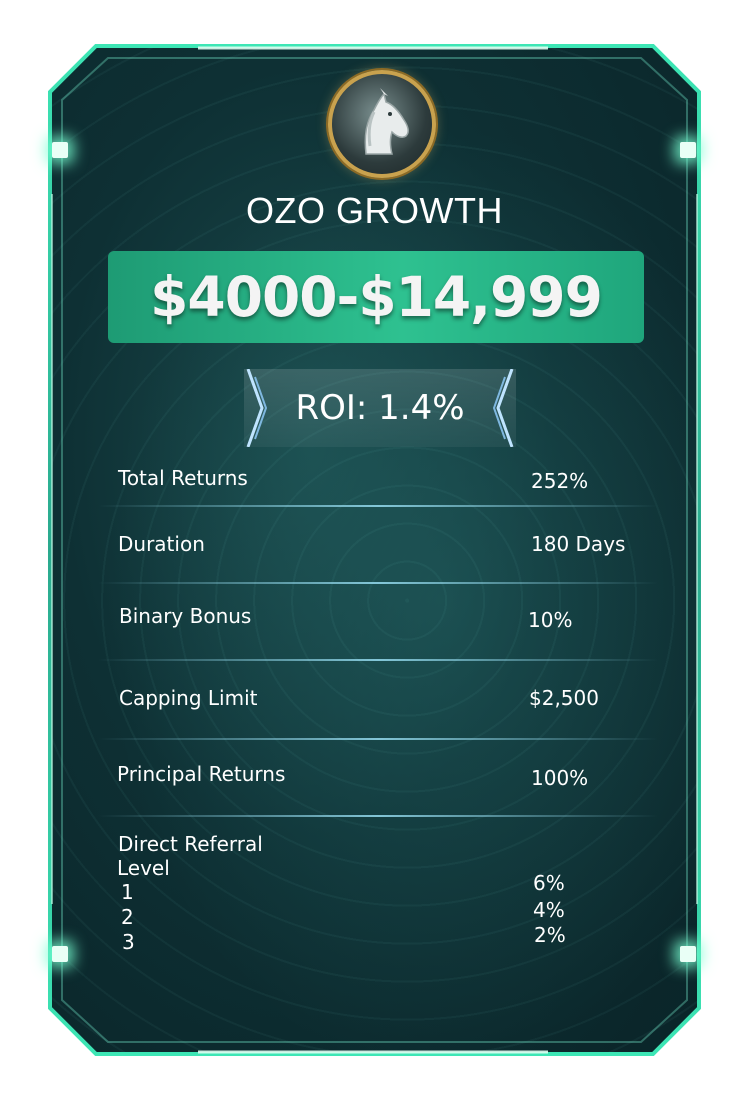  What do you see at coordinates (382, 124) in the screenshot?
I see `horse-head-icon` at bounding box center [382, 124].